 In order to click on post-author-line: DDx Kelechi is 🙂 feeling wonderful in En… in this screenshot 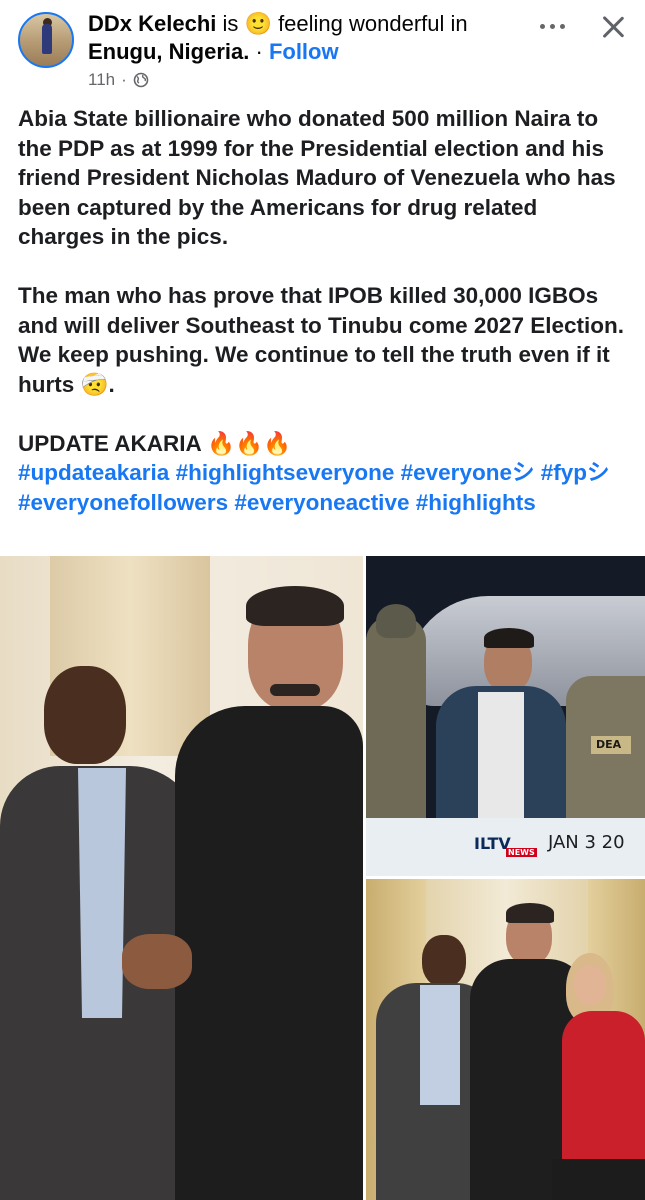, I will do `click(308, 38)`.